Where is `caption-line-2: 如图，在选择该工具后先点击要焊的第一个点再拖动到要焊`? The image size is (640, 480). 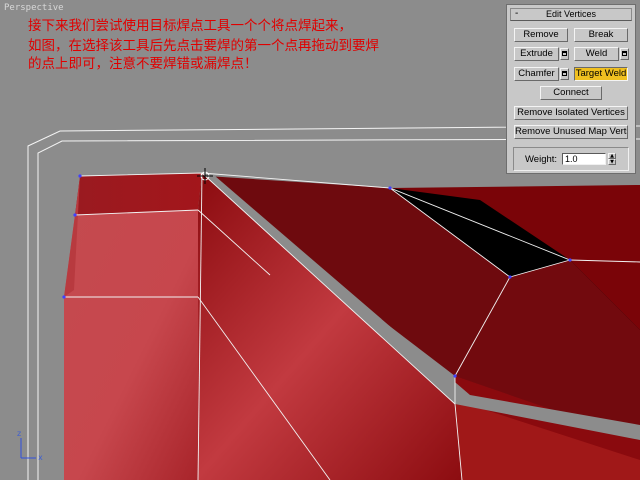 caption-line-2: 如图，在选择该工具后先点击要焊的第一个点再拖动到要焊 is located at coordinates (203, 46).